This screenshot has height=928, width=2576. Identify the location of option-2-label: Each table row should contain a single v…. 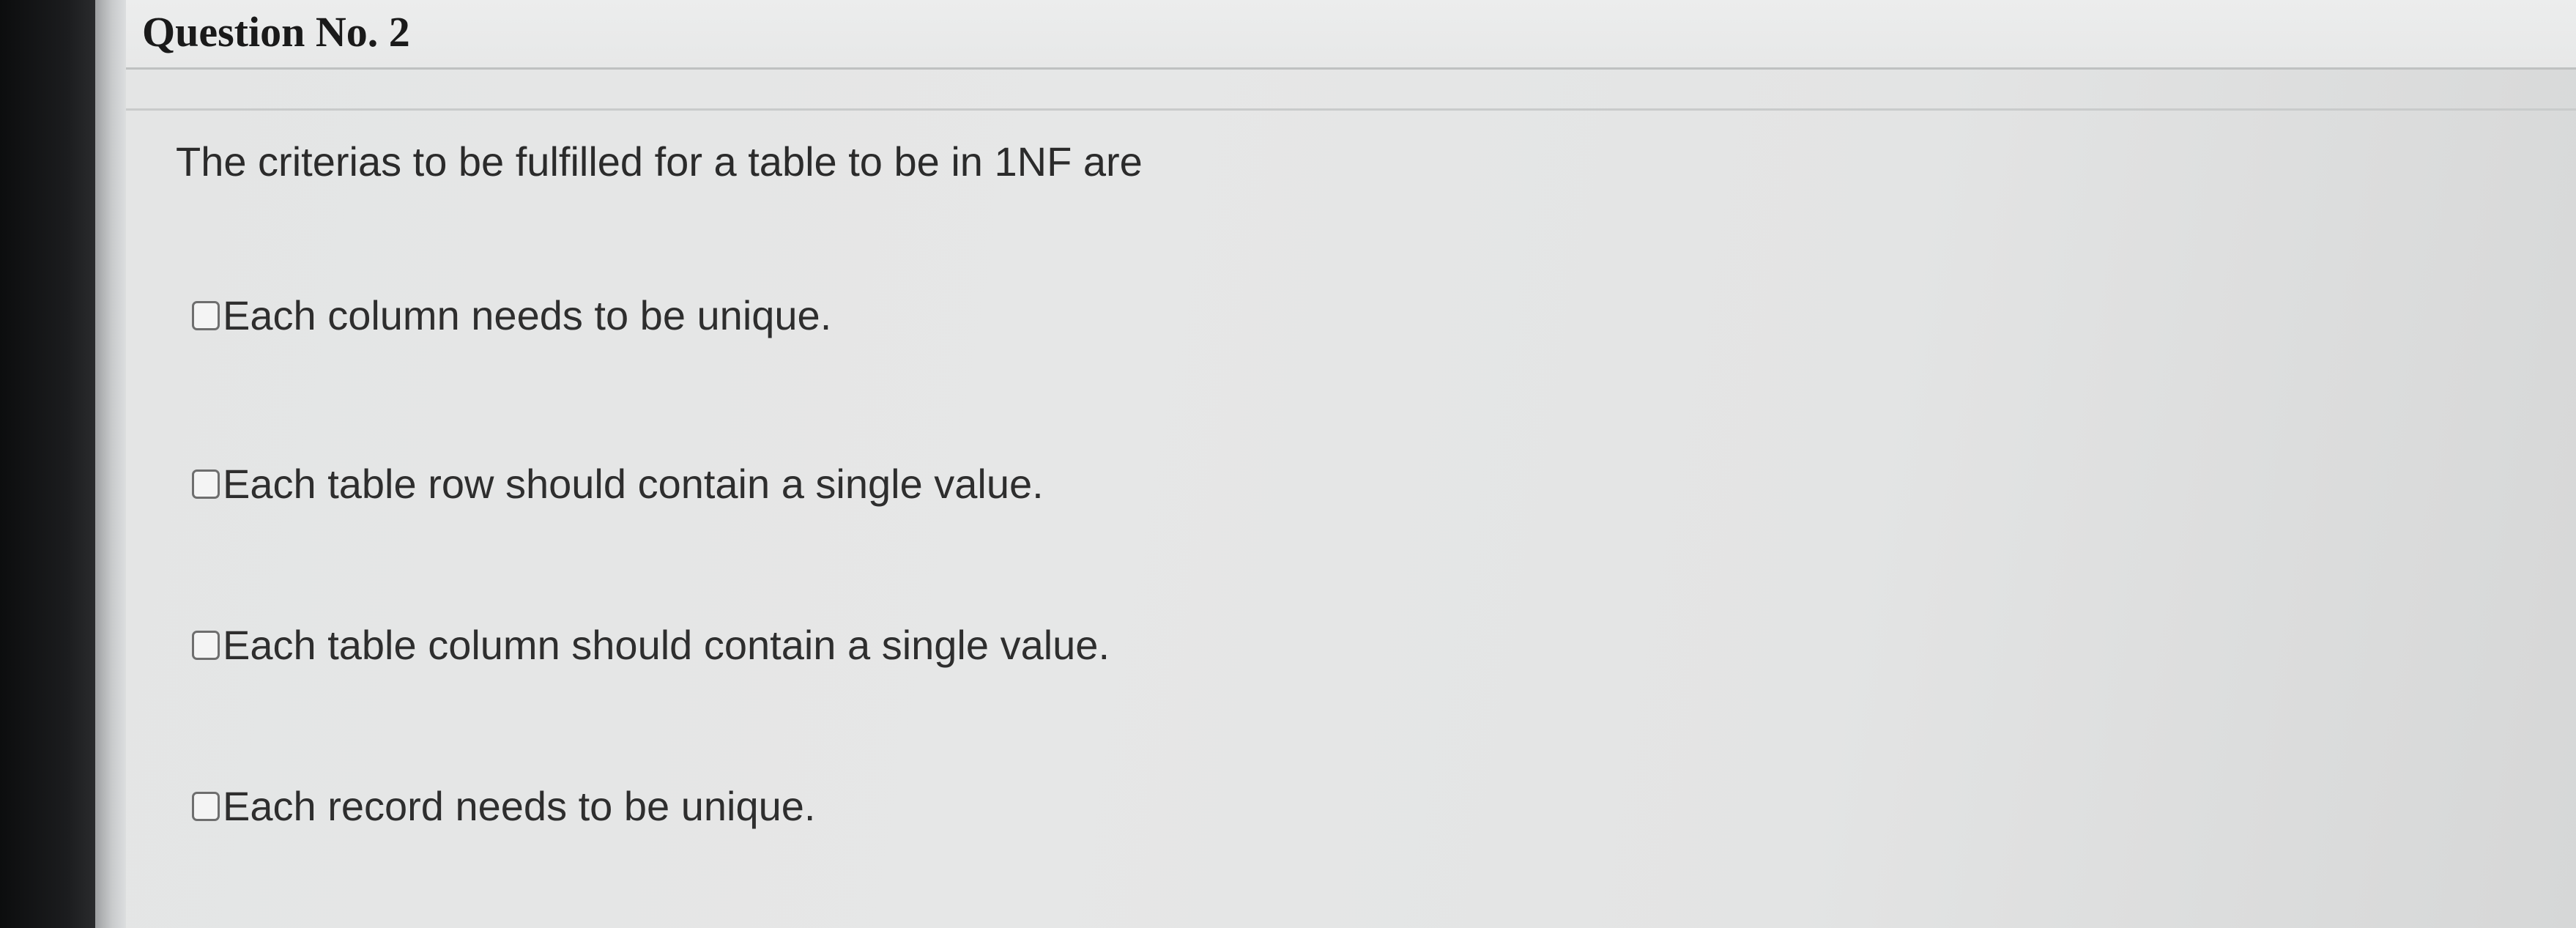
(633, 484).